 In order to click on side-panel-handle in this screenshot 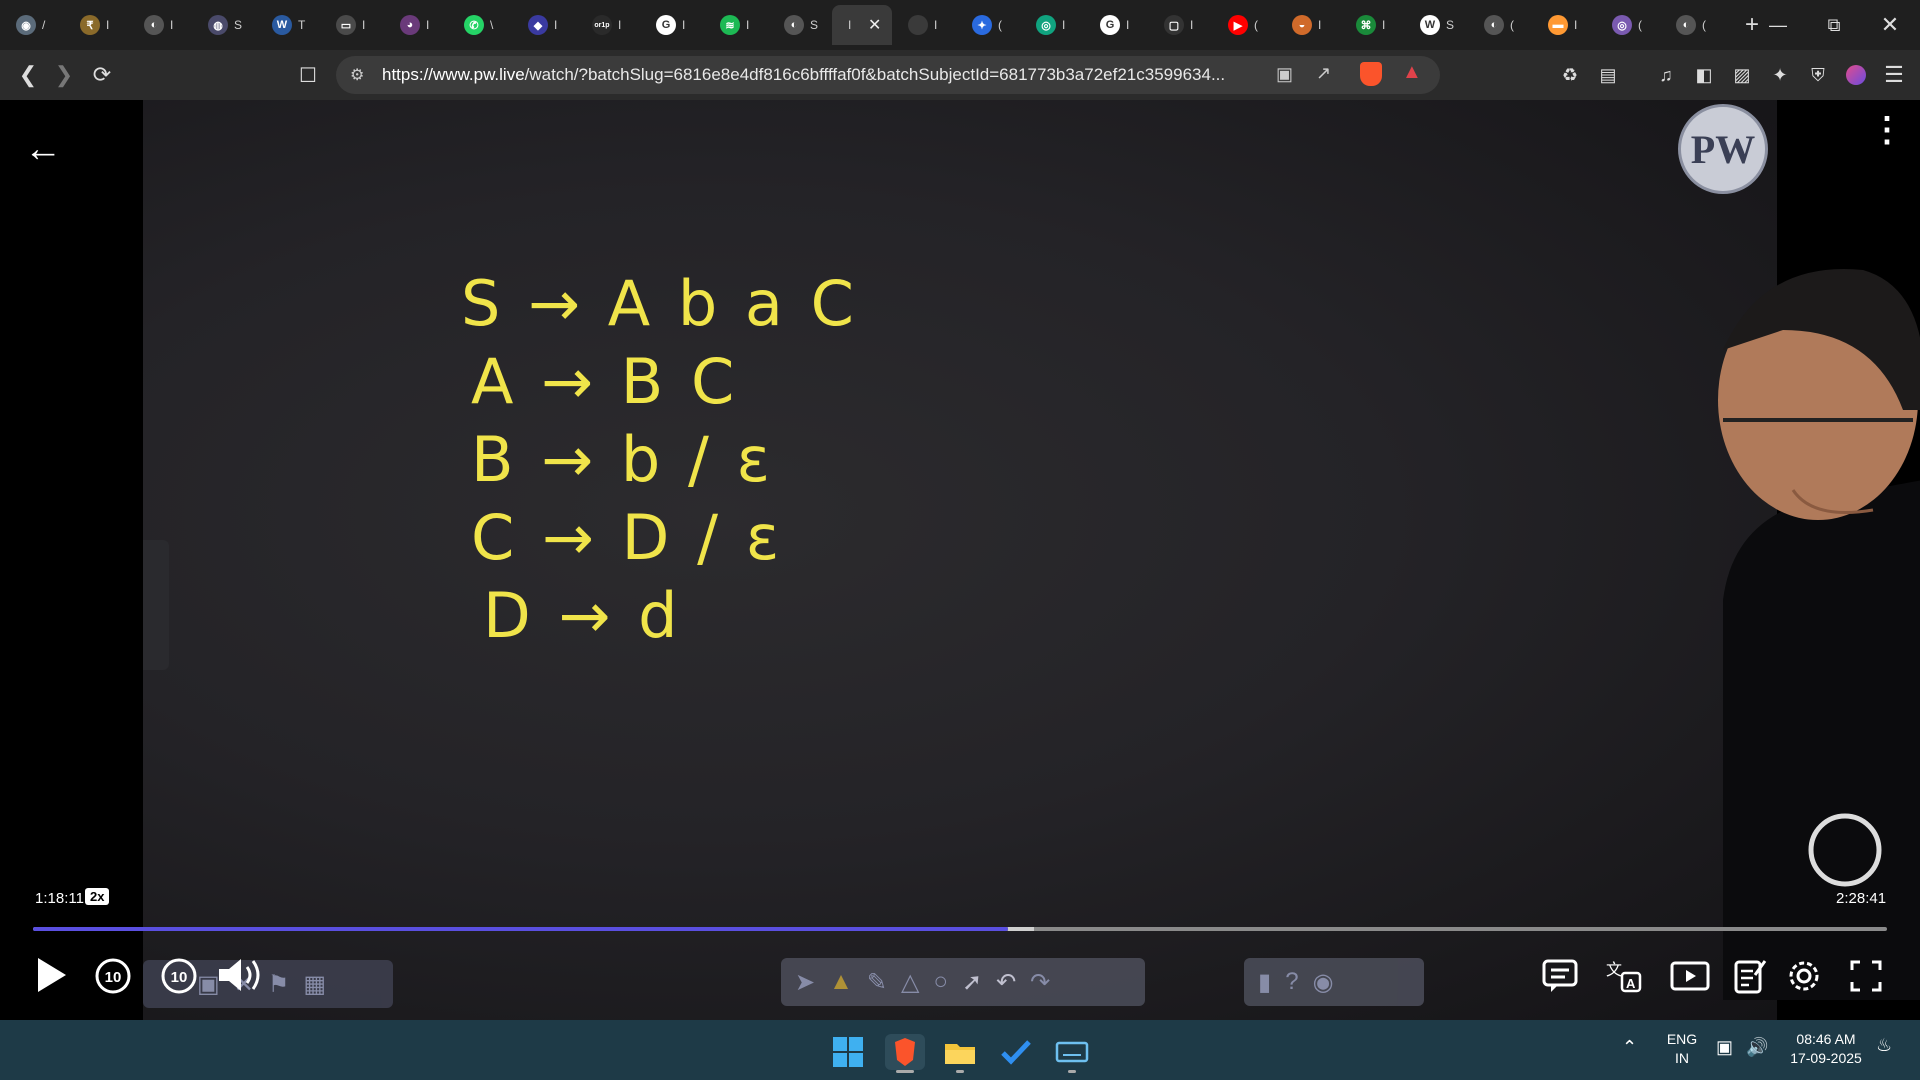, I will do `click(156, 605)`.